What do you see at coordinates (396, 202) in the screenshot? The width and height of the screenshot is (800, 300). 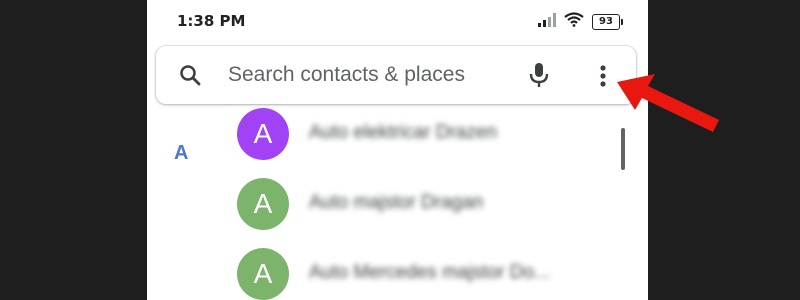 I see `contact-name: Auto majstor Dragan` at bounding box center [396, 202].